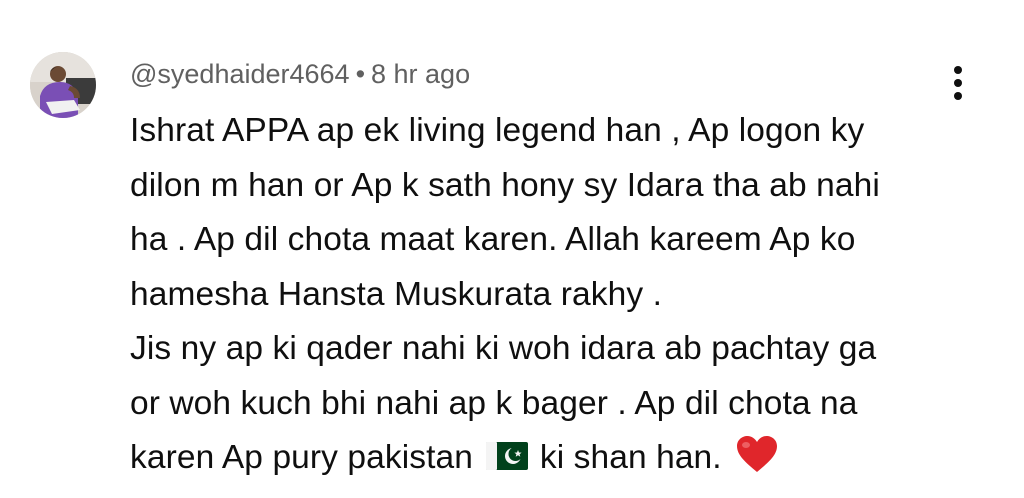  Describe the element at coordinates (507, 461) in the screenshot. I see `pakistan-flag-icon` at that location.